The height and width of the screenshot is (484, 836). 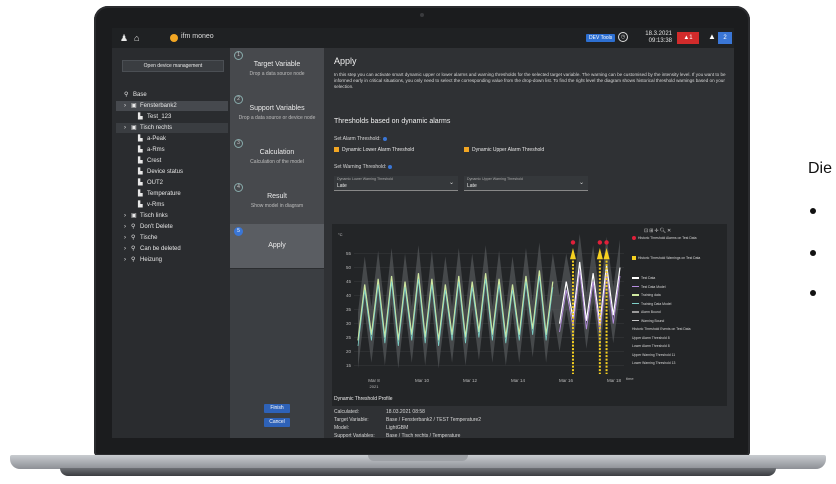 What do you see at coordinates (354, 435) in the screenshot?
I see `profile-label: Support Variables:` at bounding box center [354, 435].